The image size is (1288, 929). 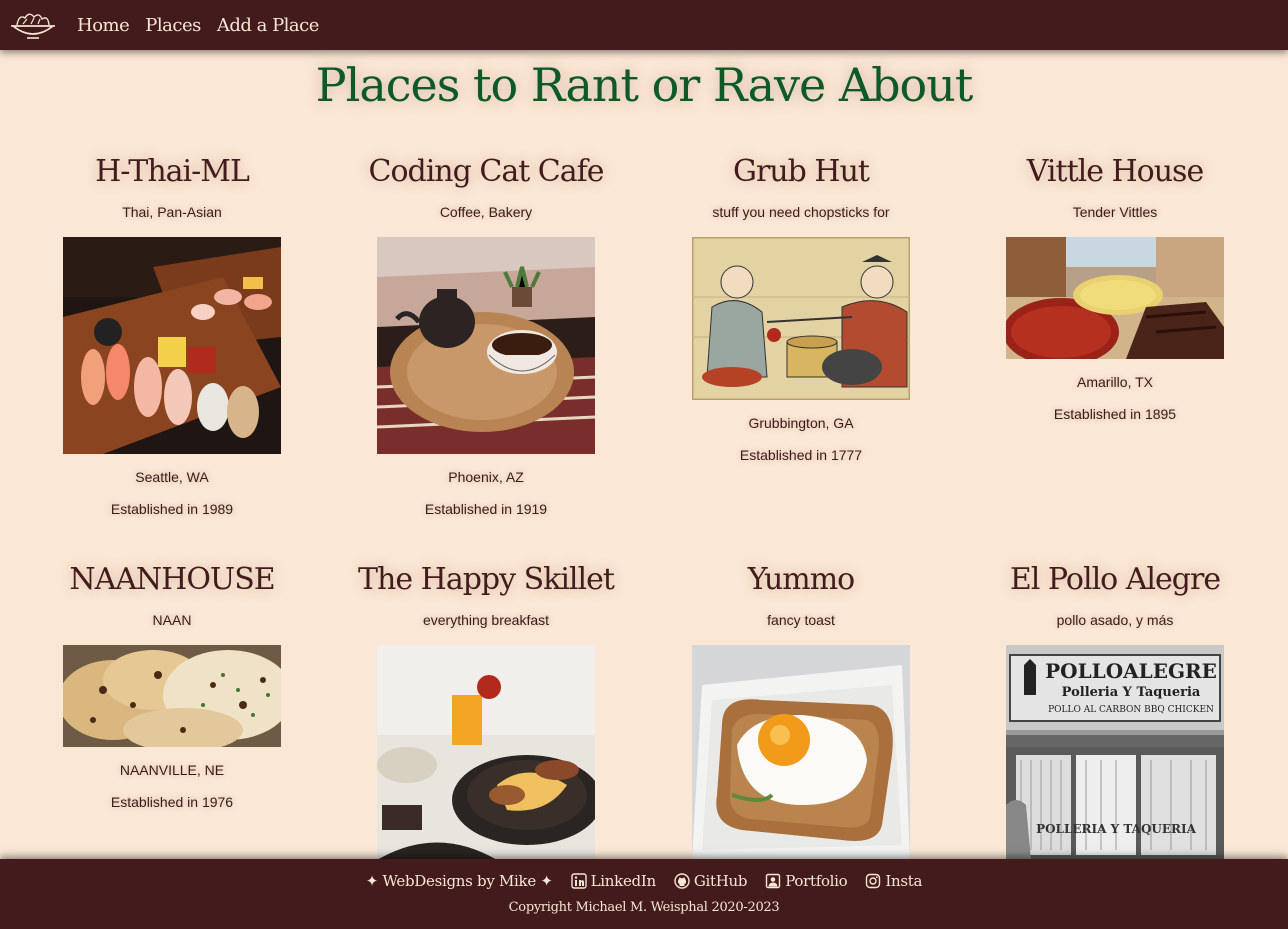 I want to click on footer-link-label: Insta, so click(x=904, y=881).